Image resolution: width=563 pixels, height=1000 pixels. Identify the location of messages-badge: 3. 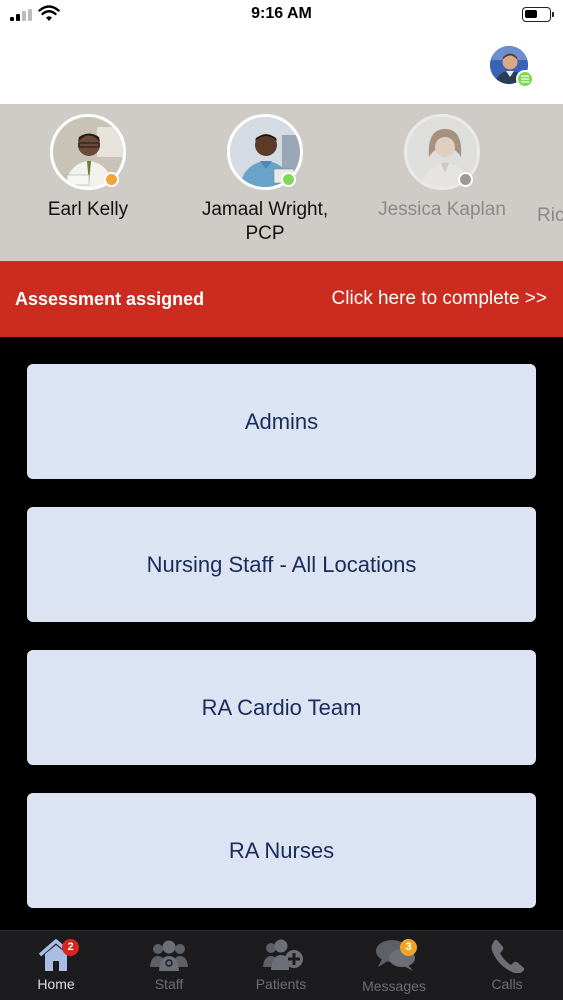
(408, 947).